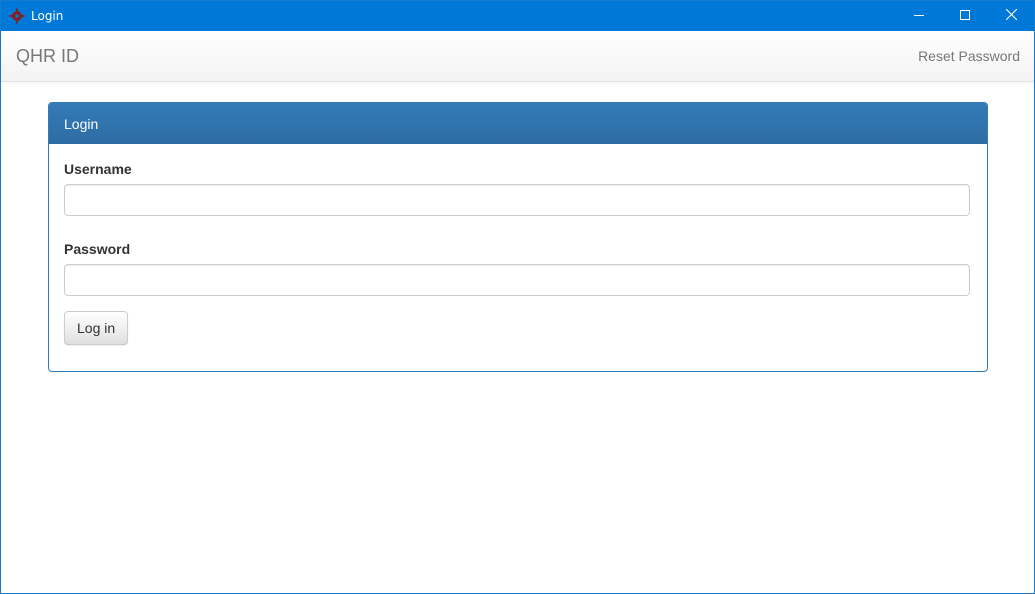  I want to click on title-bar: Login, so click(517, 16).